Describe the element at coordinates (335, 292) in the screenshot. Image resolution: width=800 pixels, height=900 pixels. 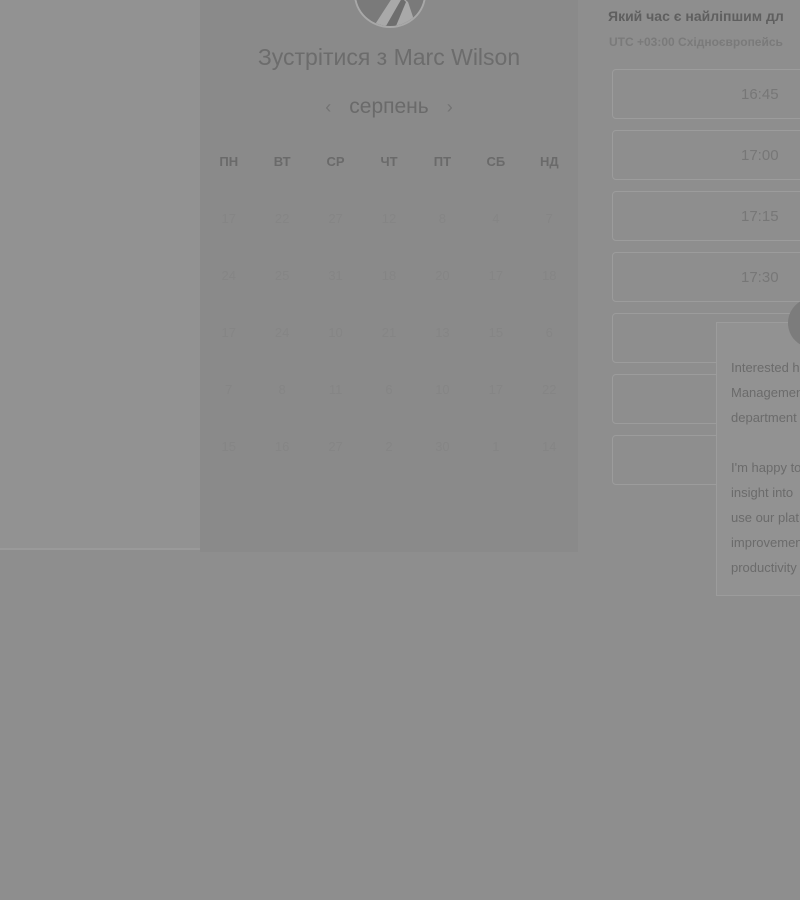
I see `calendar-day: 31` at that location.